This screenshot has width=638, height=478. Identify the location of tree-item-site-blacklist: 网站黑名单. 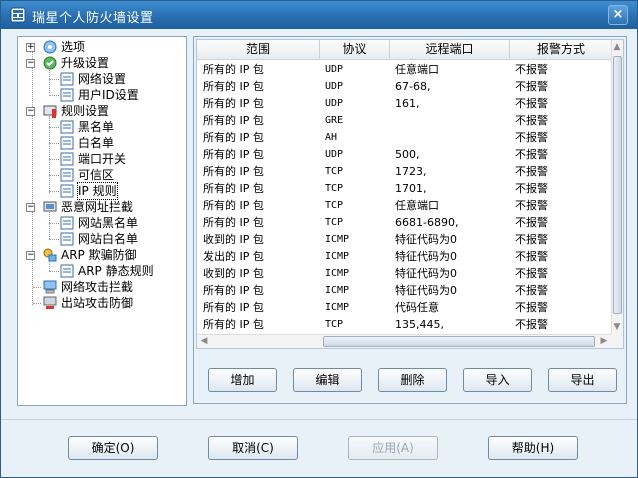
(112, 223).